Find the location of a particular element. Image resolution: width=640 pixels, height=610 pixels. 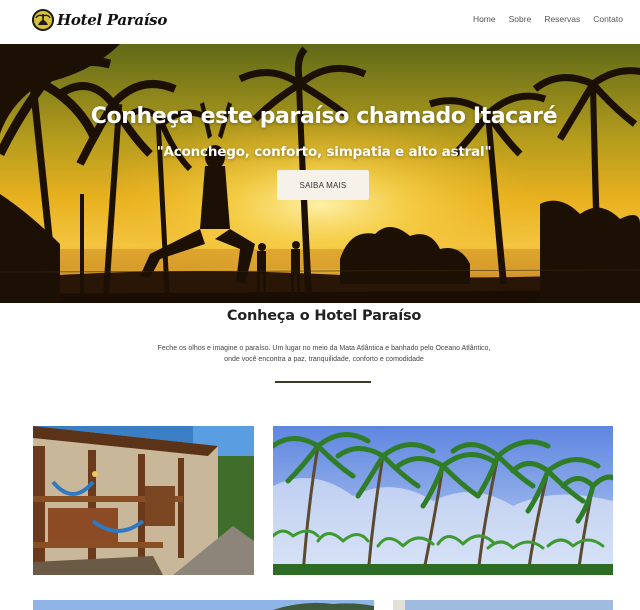

gallery-photo-beach is located at coordinates (203, 605).